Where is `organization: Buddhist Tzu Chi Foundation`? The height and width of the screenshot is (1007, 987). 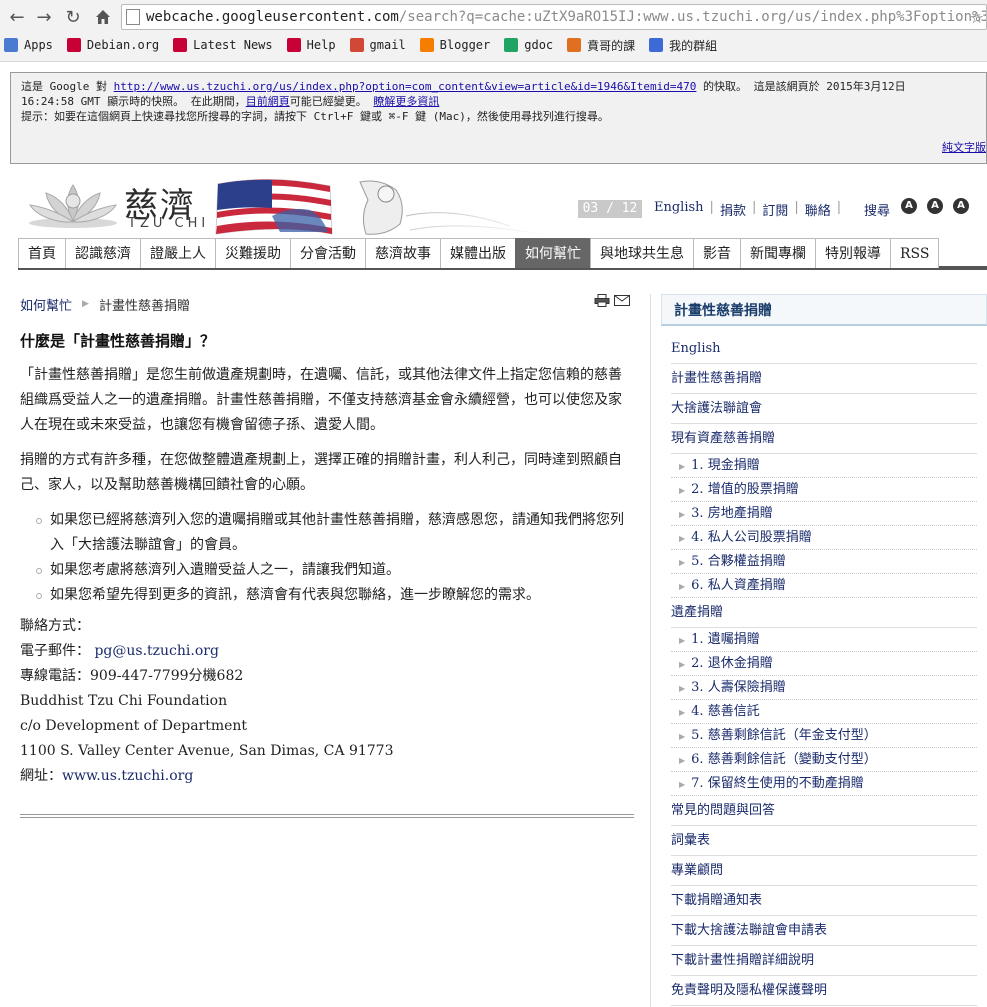
organization: Buddhist Tzu Chi Foundation is located at coordinates (124, 701).